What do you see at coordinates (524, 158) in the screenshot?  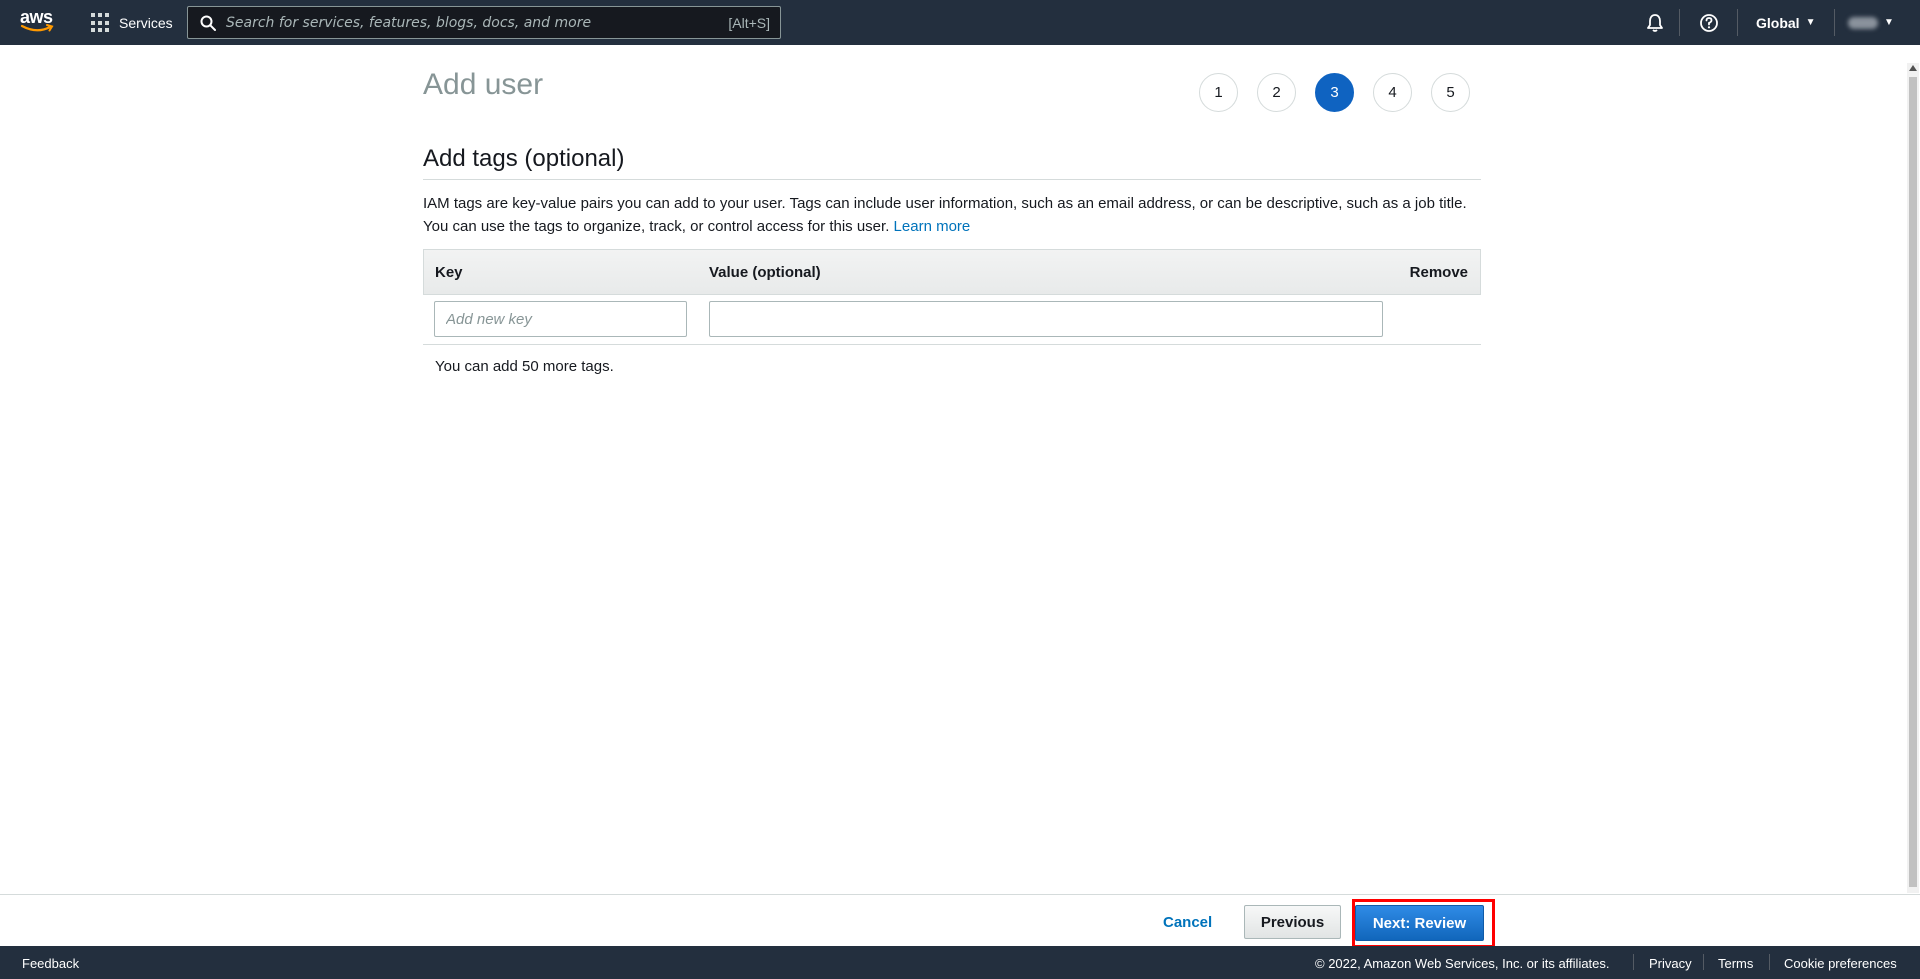 I see `section-title: Add tags (optional)` at bounding box center [524, 158].